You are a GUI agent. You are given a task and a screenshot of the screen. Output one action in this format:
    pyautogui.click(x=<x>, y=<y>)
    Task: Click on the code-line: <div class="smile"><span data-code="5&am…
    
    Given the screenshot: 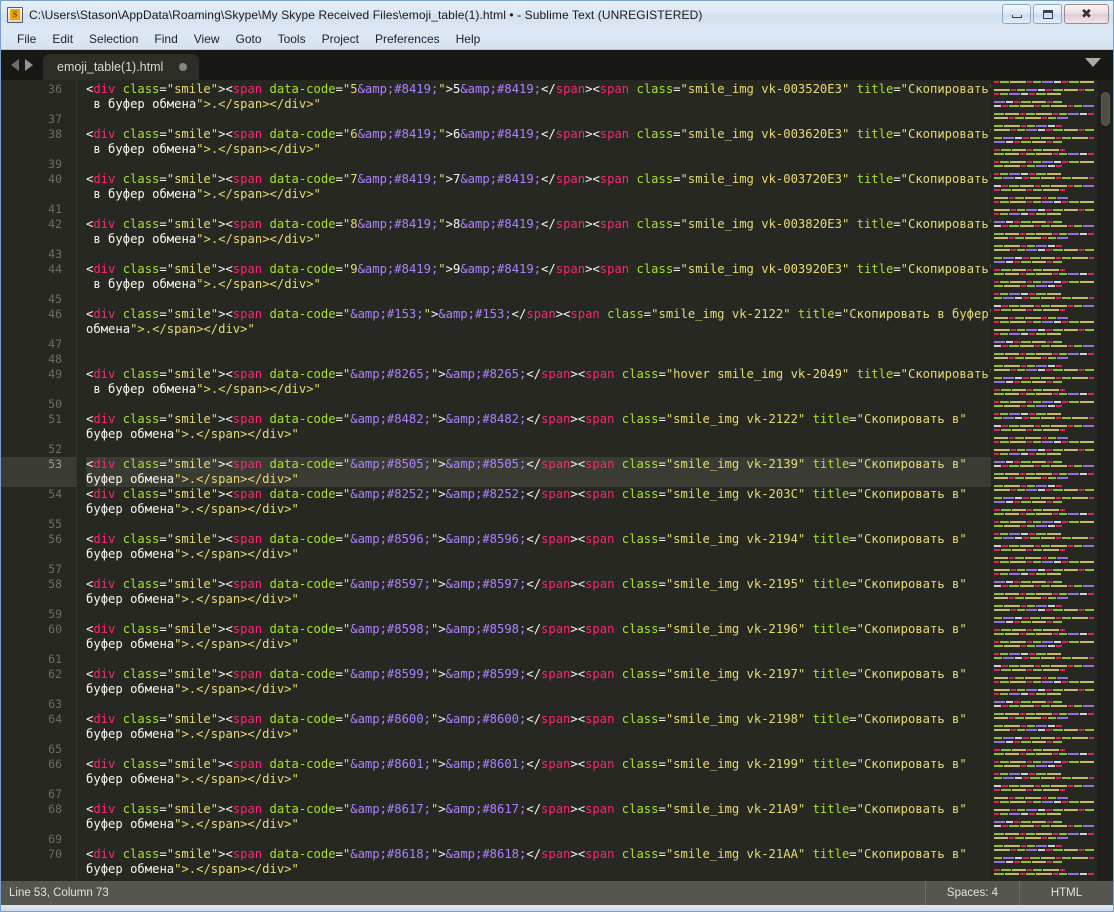 What is the action you would take?
    pyautogui.click(x=538, y=89)
    